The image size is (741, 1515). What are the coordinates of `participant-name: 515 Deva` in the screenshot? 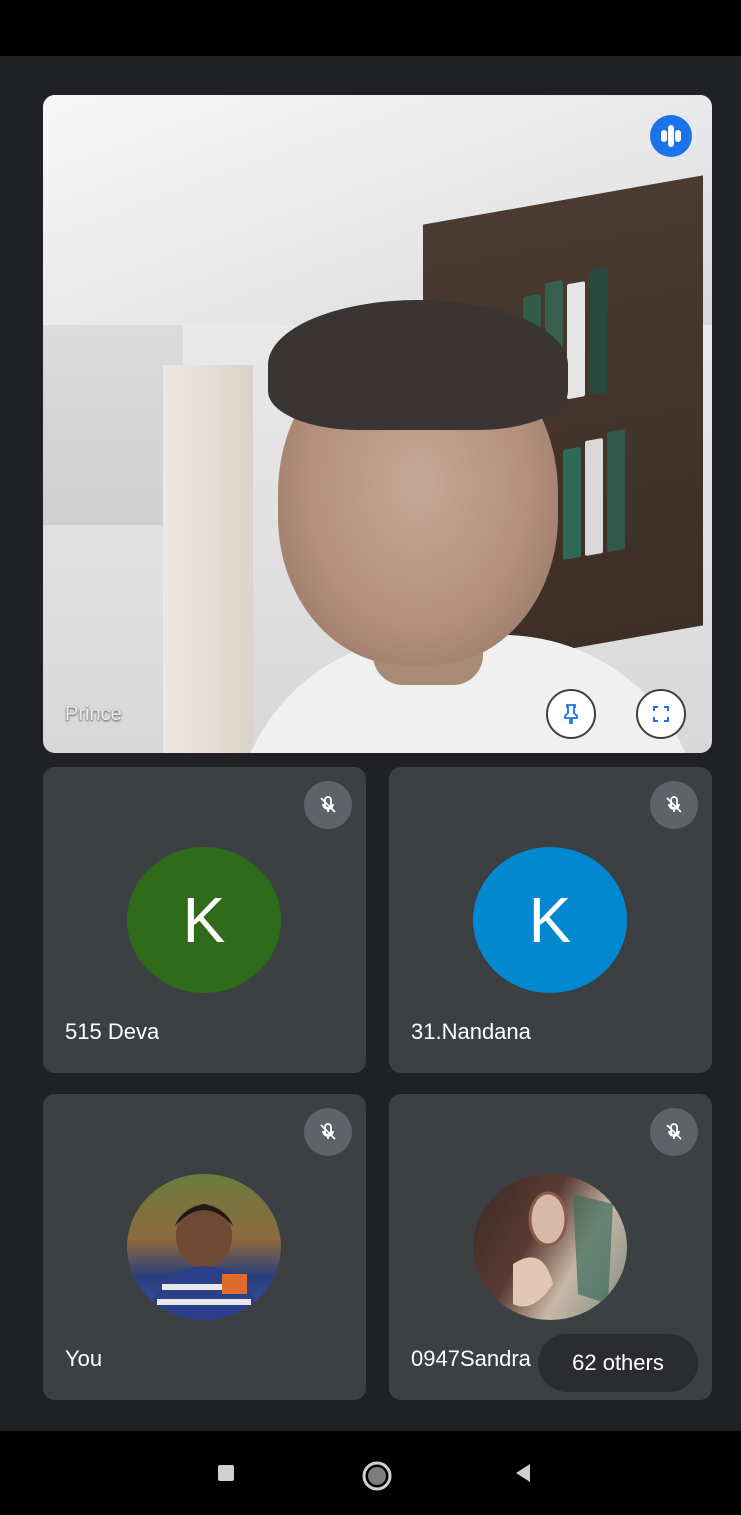 It's located at (112, 1031).